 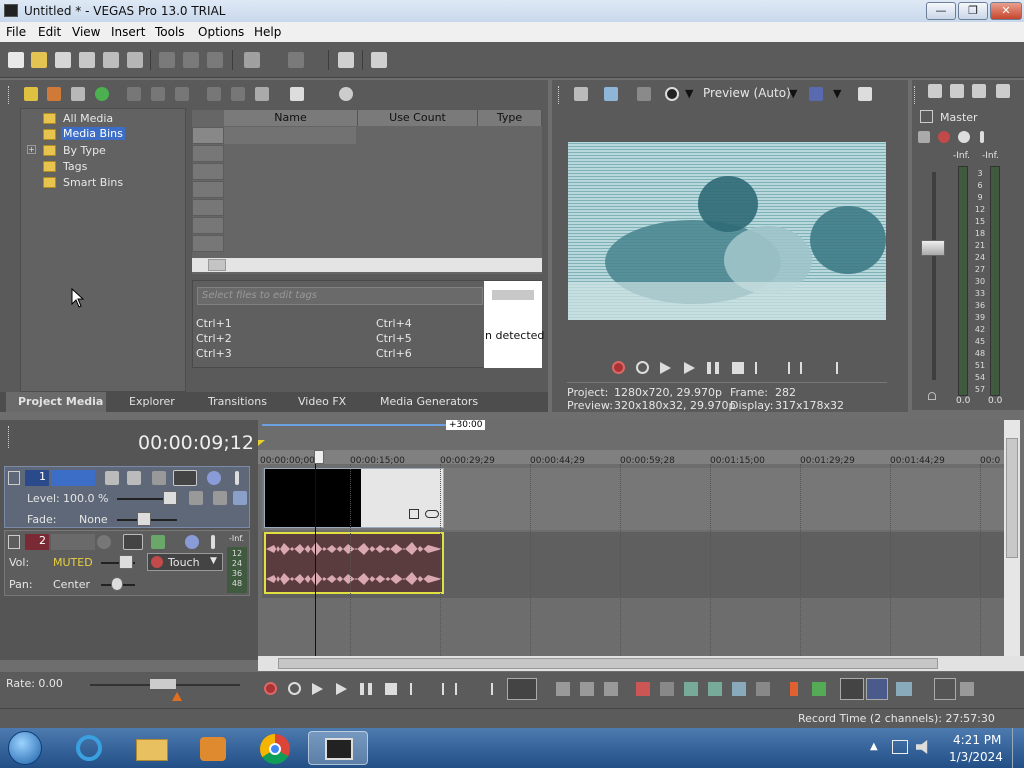 I want to click on stop-media-icon, so click(x=238, y=94).